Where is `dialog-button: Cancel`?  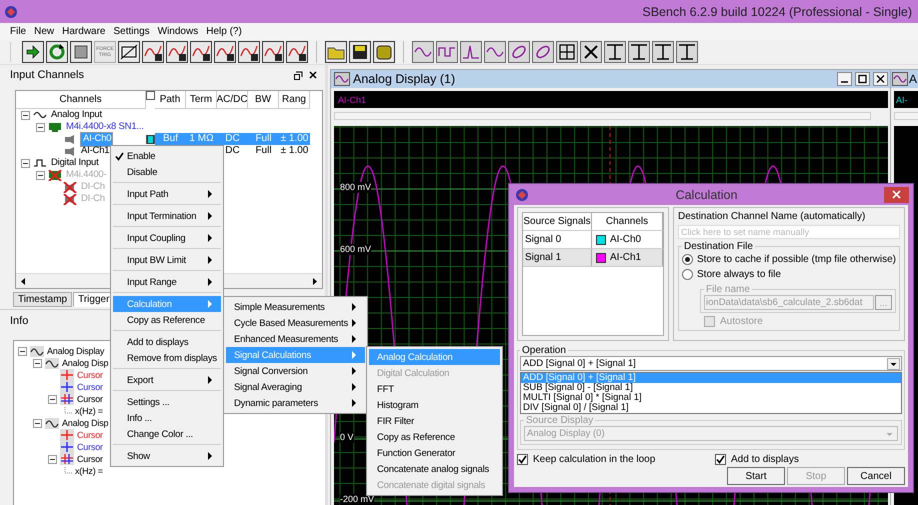 dialog-button: Cancel is located at coordinates (876, 476).